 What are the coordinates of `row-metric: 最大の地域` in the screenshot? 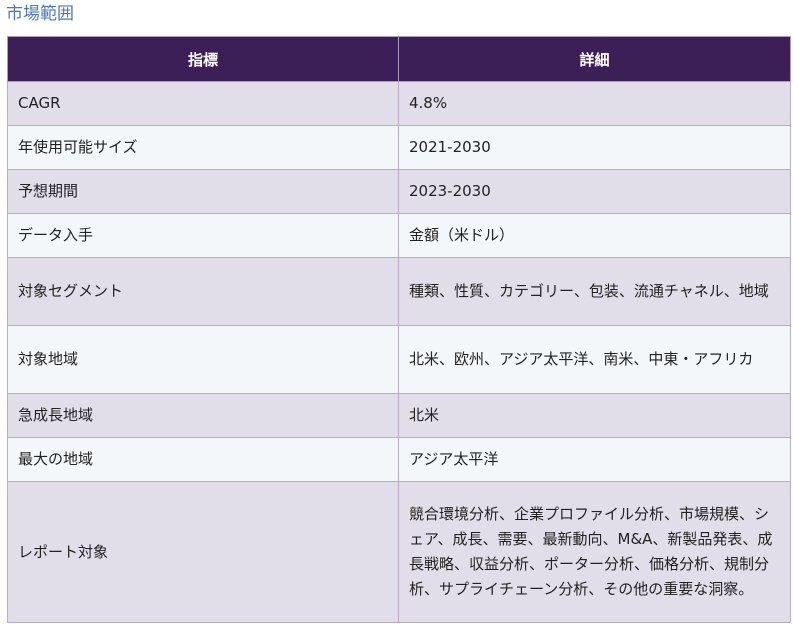 It's located at (203, 459).